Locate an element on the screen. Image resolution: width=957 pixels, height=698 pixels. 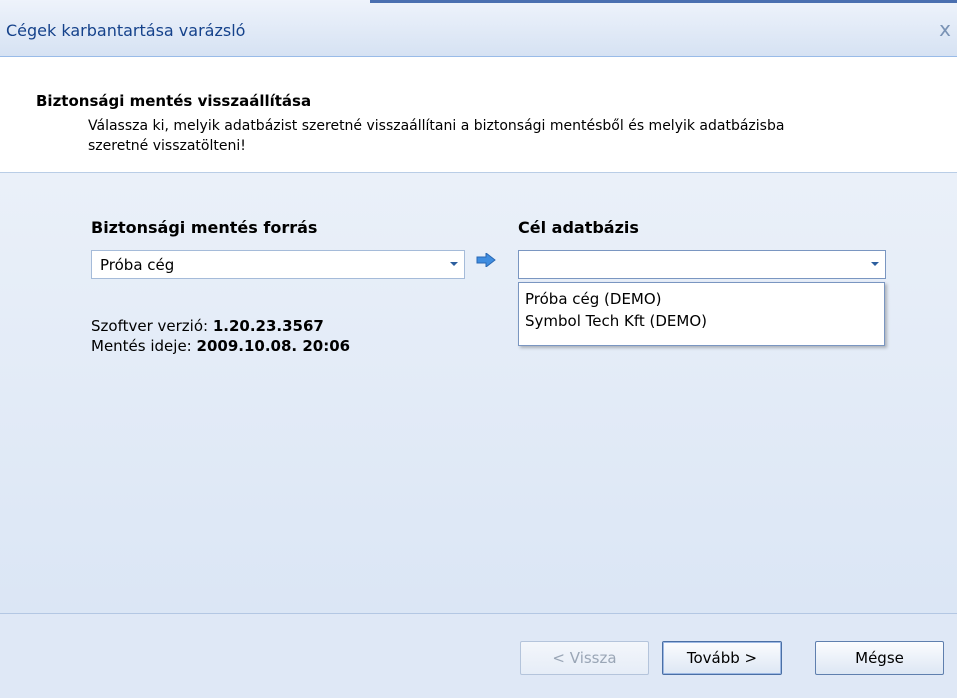
window-title: Cégek karbantartása varázsló is located at coordinates (126, 30).